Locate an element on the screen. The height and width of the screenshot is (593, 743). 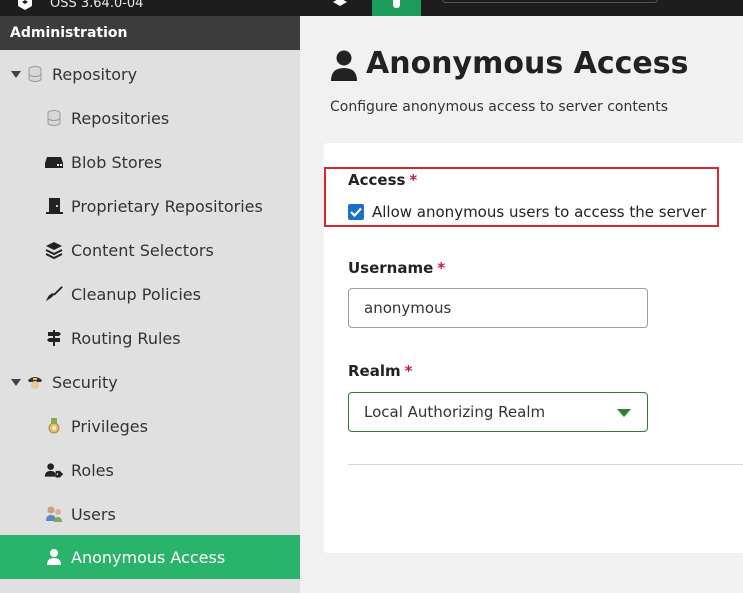
user-tag-icon is located at coordinates (54, 470).